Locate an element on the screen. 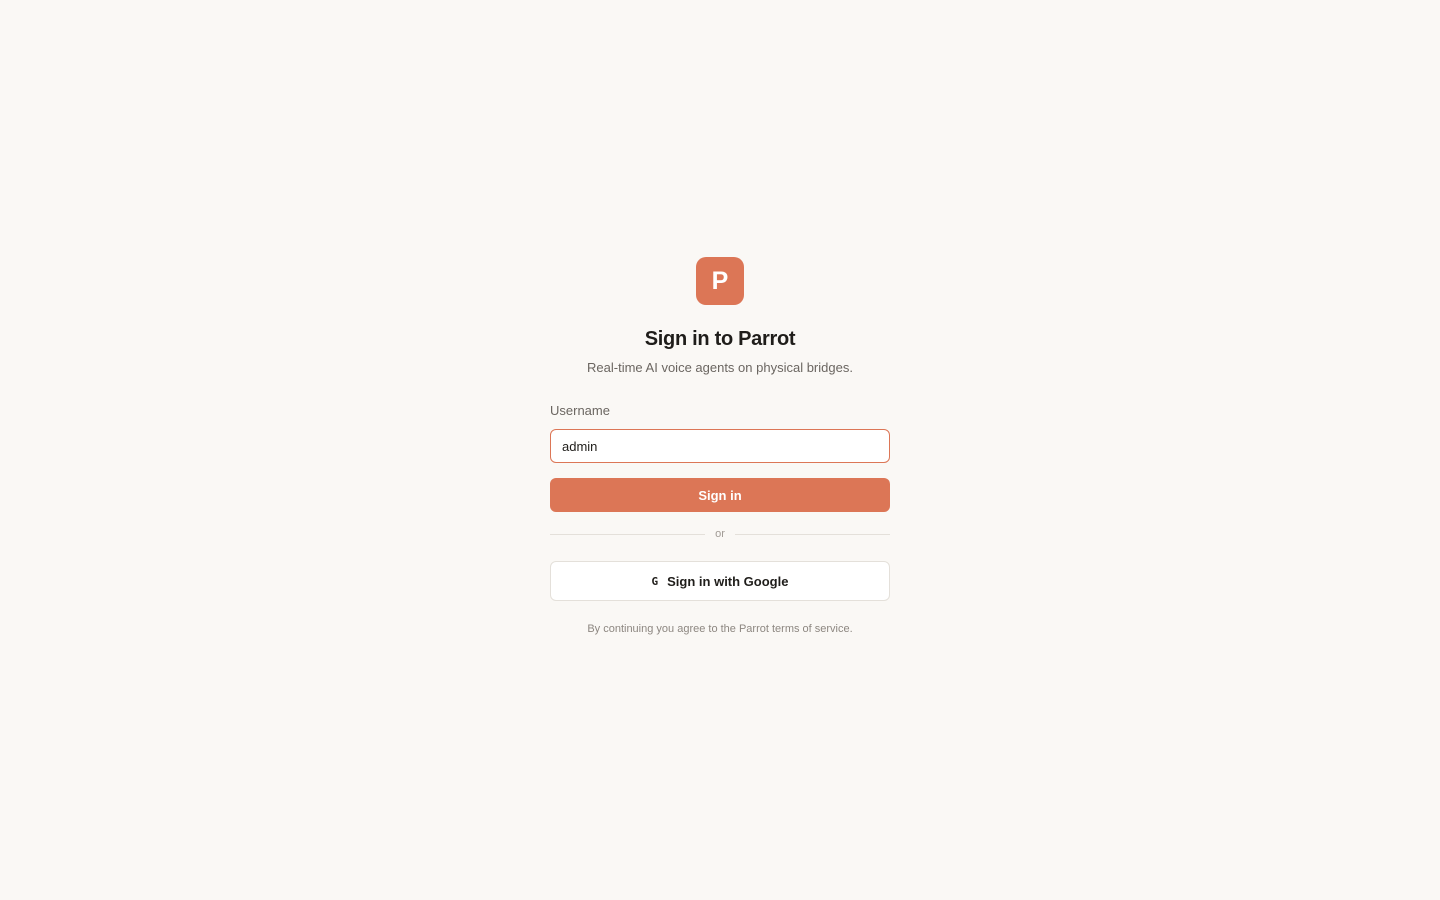 Image resolution: width=1440 pixels, height=900 pixels. google-icon: G is located at coordinates (655, 581).